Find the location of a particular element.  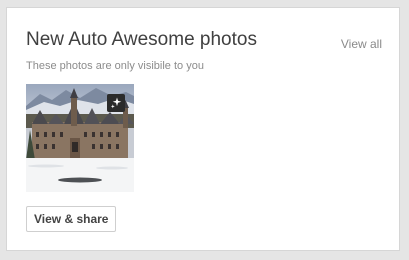

view-all-link: View all is located at coordinates (361, 44).